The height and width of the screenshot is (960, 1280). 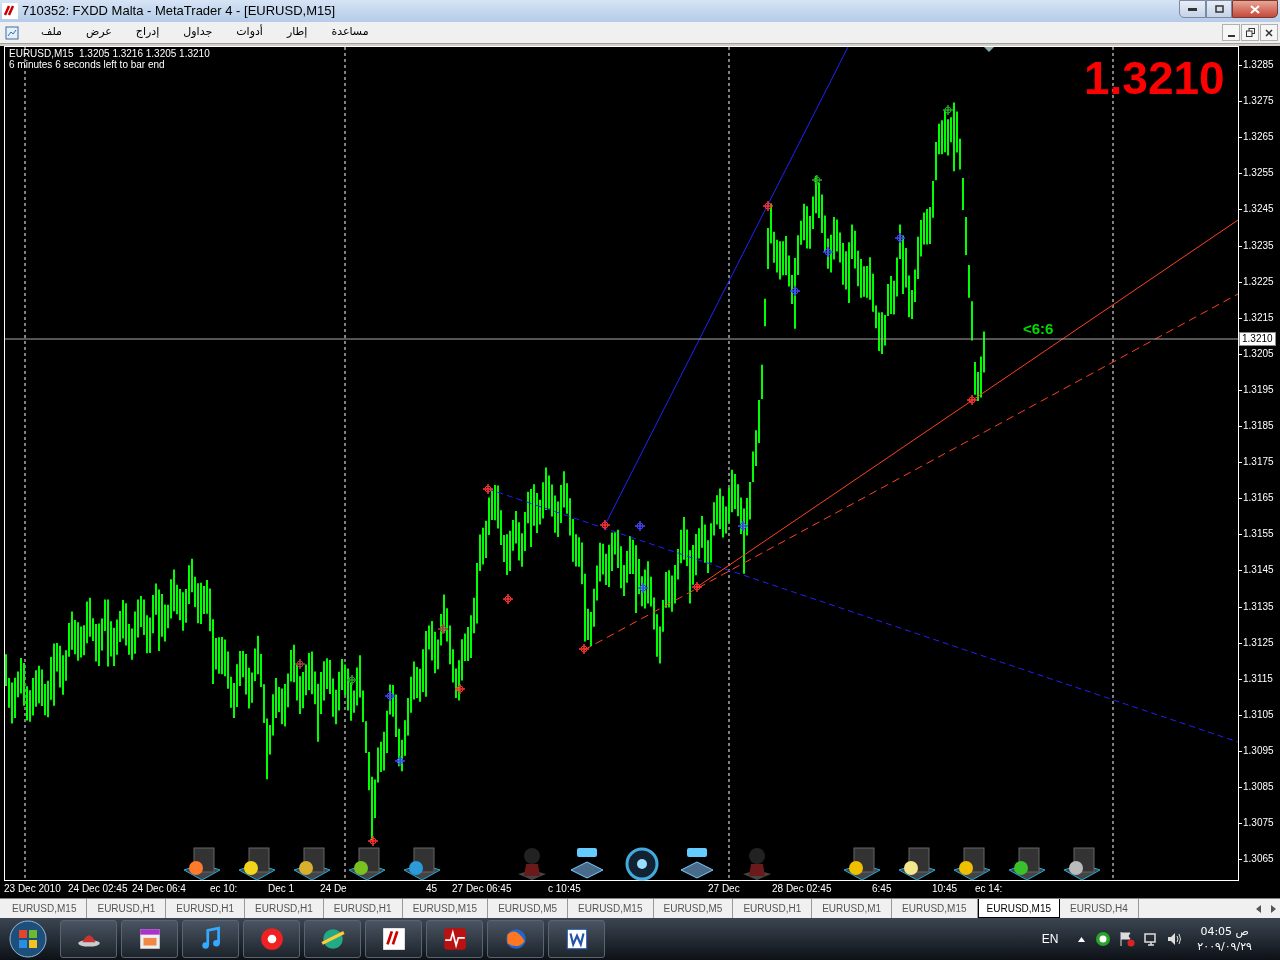 I want to click on big-price-label: 1.3210, so click(x=1154, y=78).